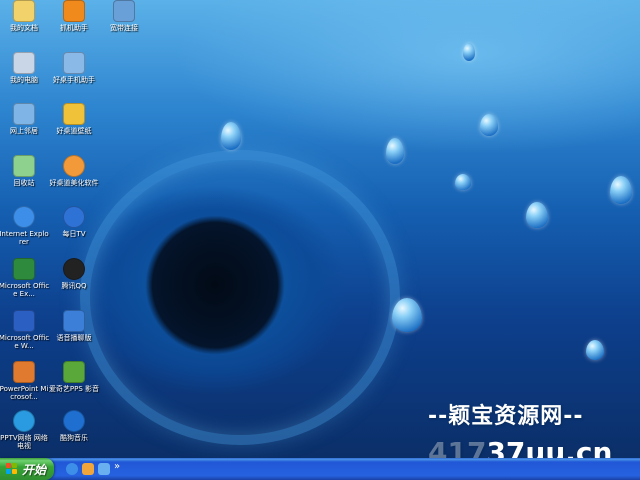 The height and width of the screenshot is (480, 640). What do you see at coordinates (74, 11) in the screenshot?
I see `app-icon` at bounding box center [74, 11].